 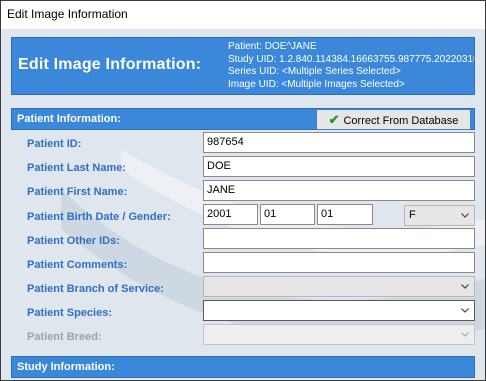 I want to click on header-title: Edit Image Information:, so click(x=110, y=64).